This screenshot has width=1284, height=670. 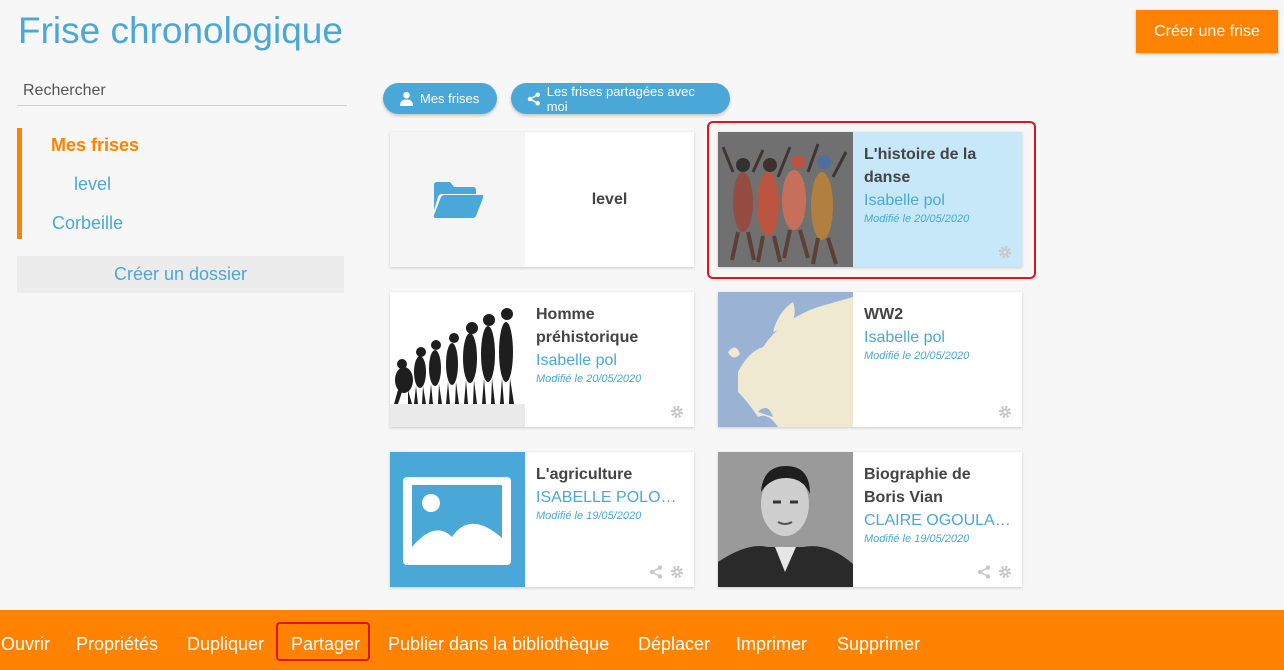 I want to click on page-title: Frise chronologique, so click(x=180, y=30).